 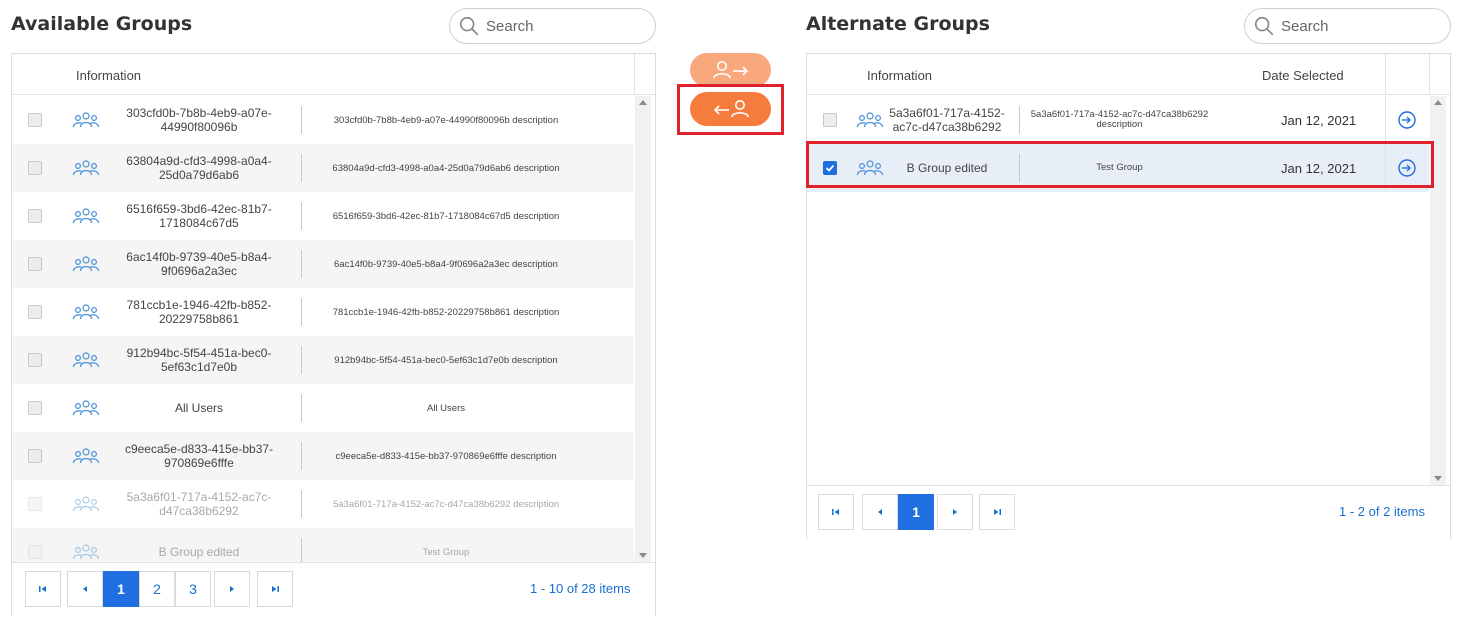 I want to click on prev-page-icon, so click(x=85, y=589).